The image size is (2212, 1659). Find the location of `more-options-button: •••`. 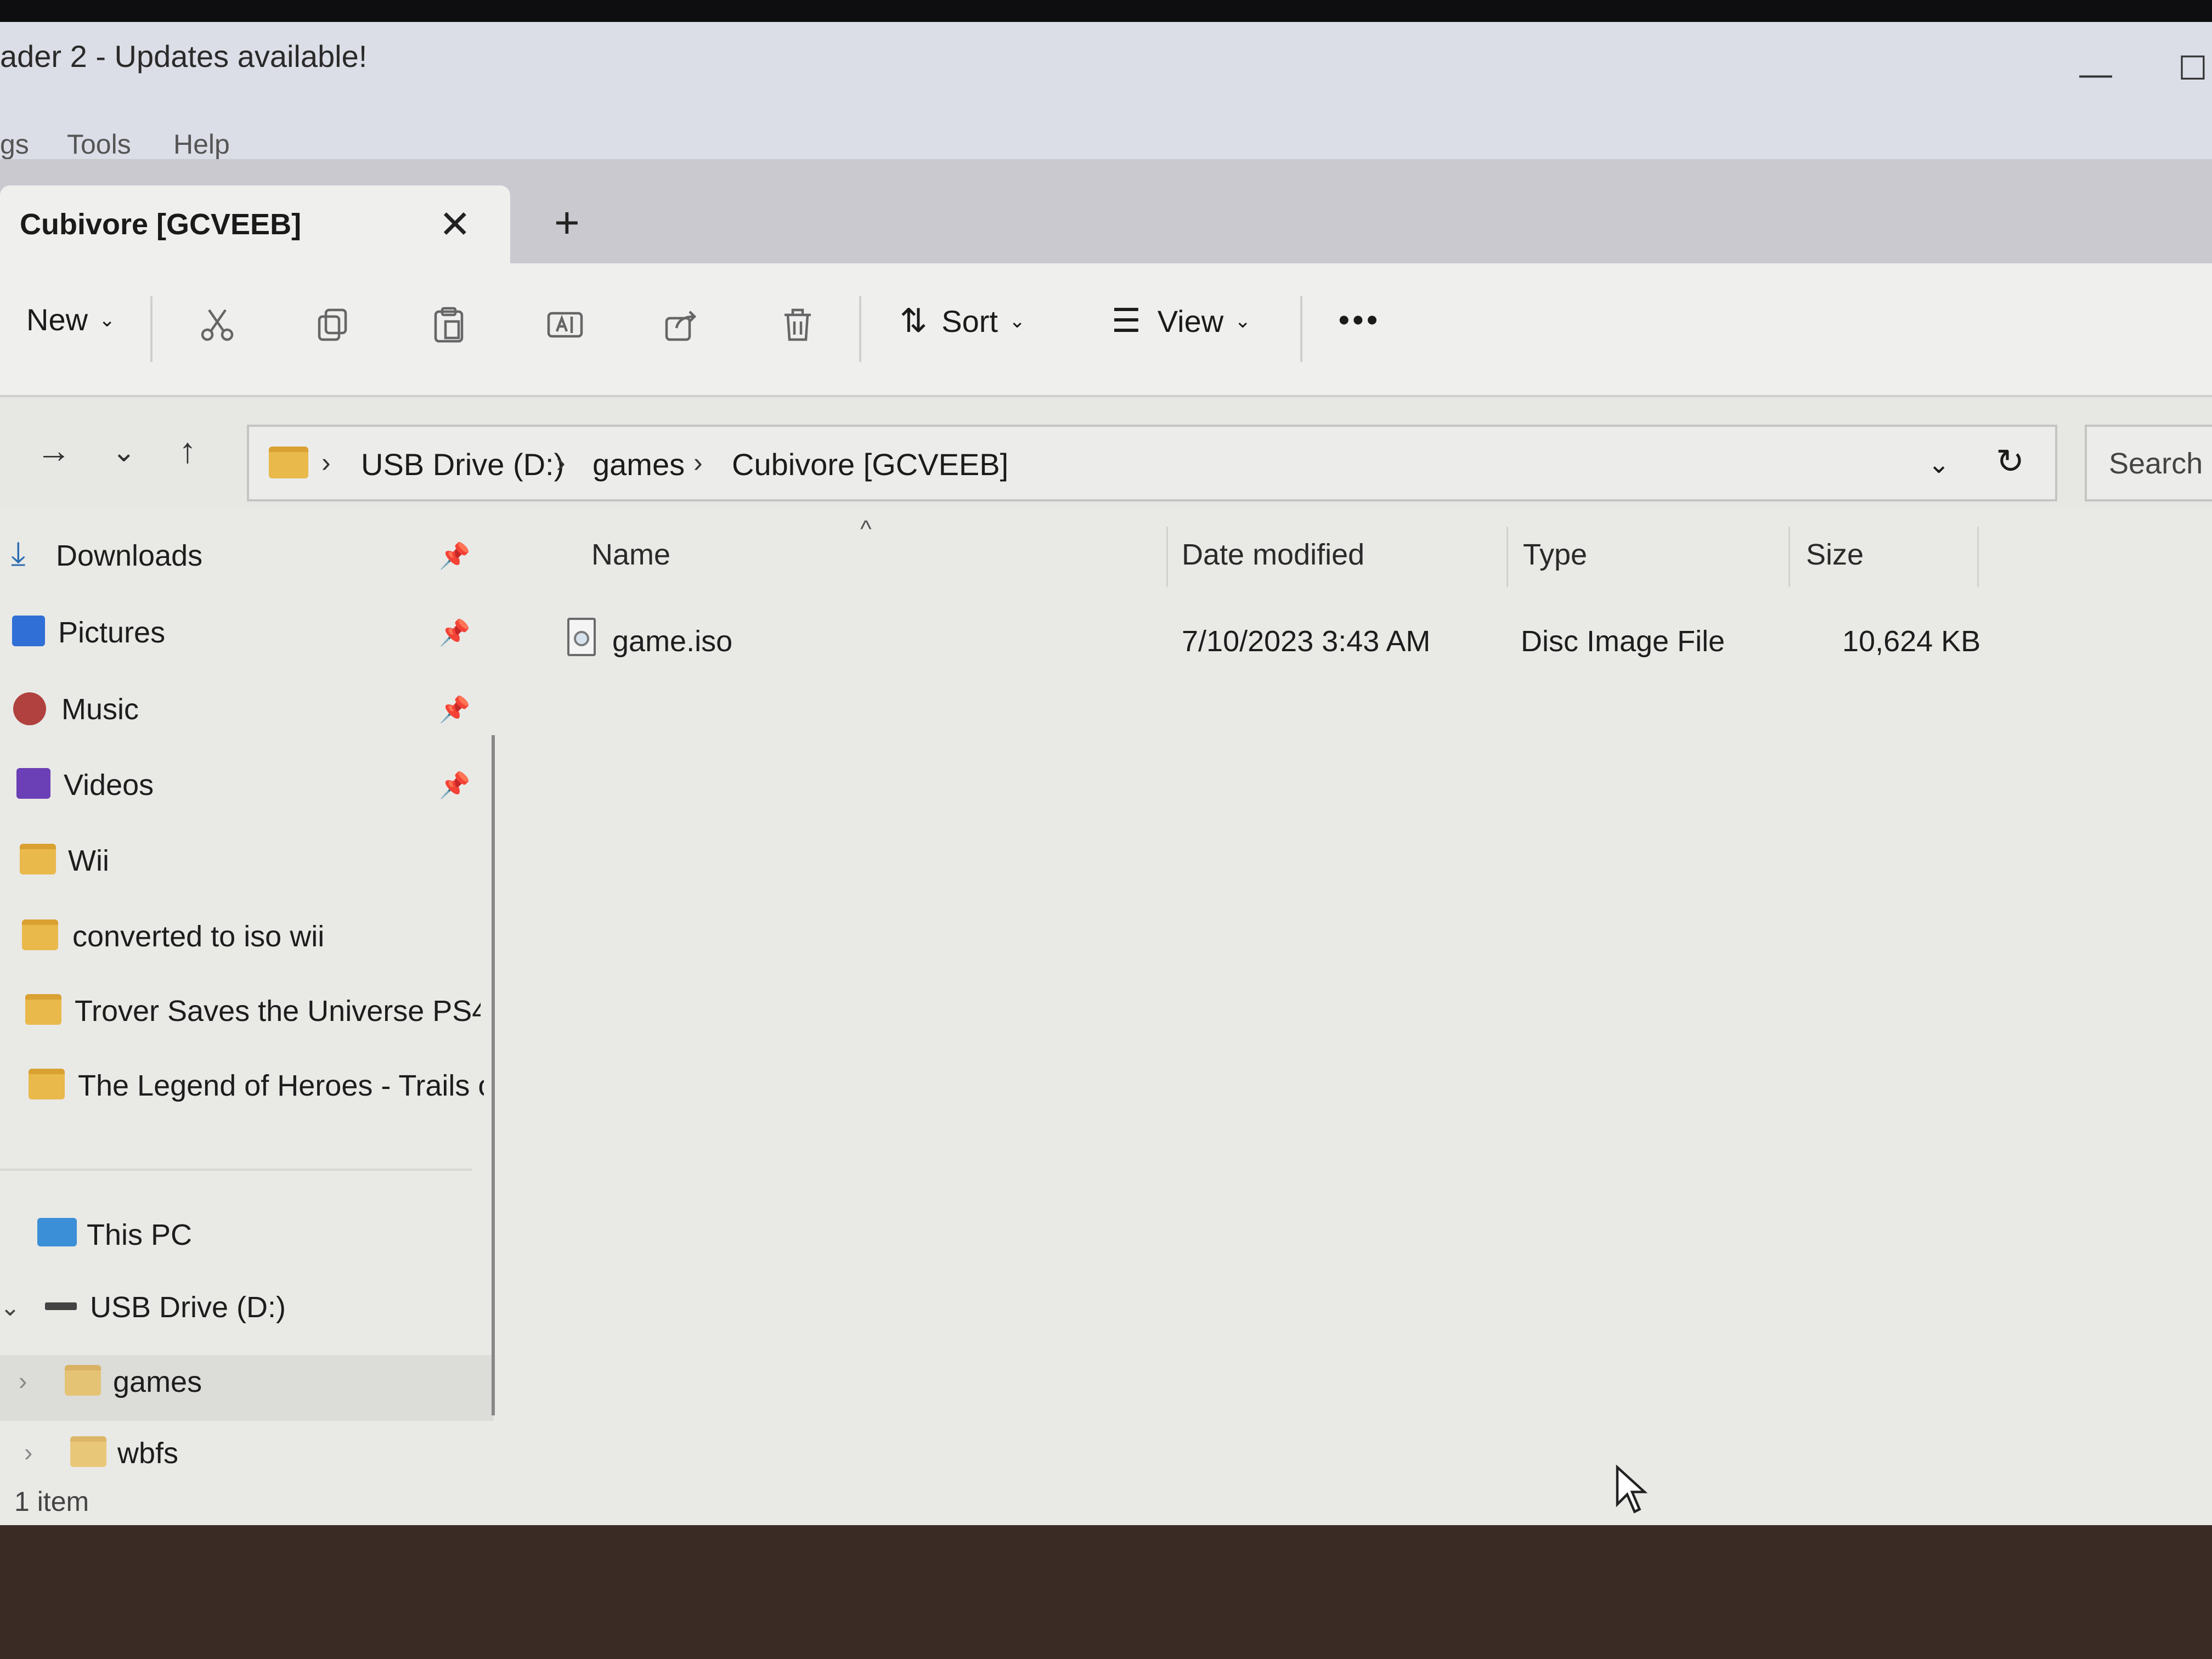

more-options-button: ••• is located at coordinates (1360, 319).